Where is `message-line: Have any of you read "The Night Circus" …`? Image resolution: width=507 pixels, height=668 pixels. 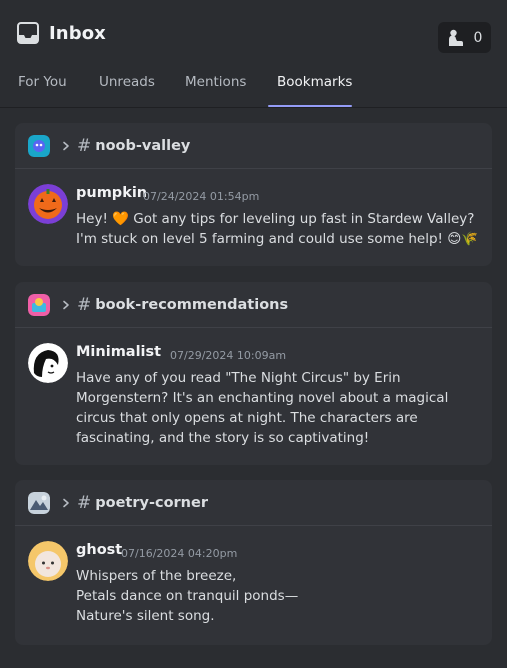
message-line: Have any of you read "The Night Circus" … is located at coordinates (238, 378).